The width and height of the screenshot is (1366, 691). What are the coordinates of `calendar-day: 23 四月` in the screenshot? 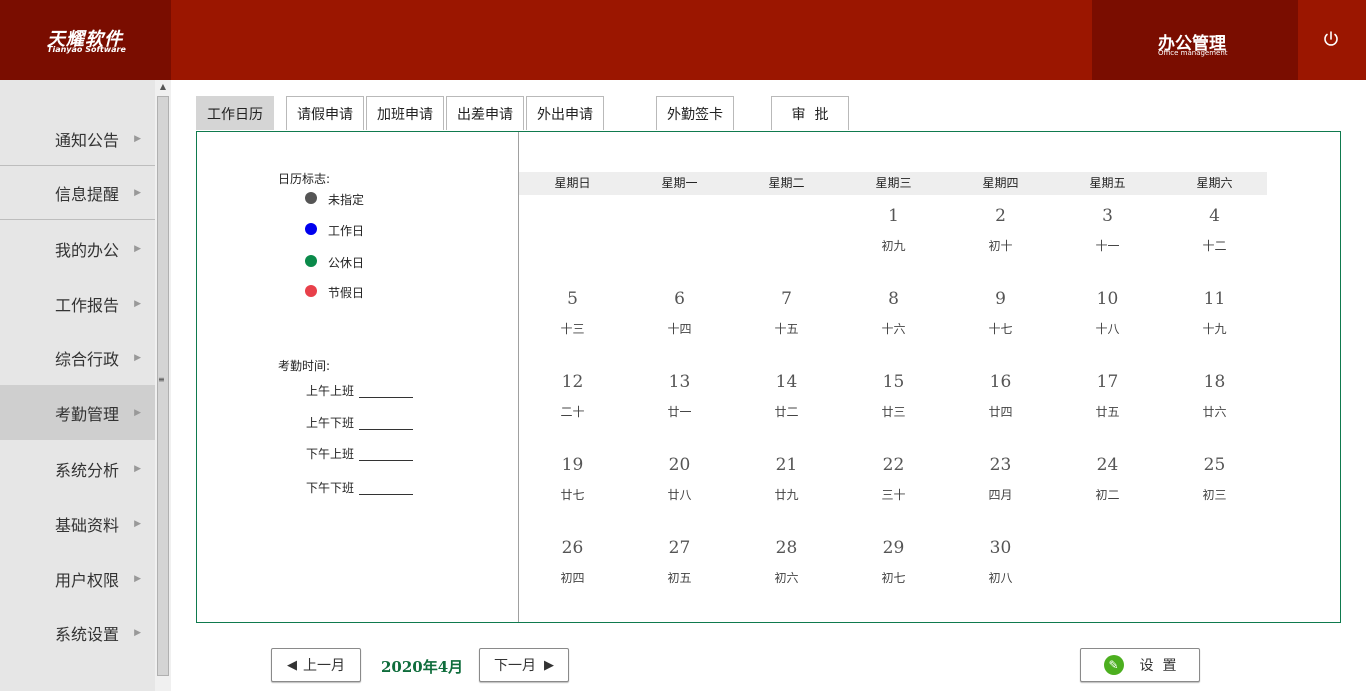 It's located at (1000, 478).